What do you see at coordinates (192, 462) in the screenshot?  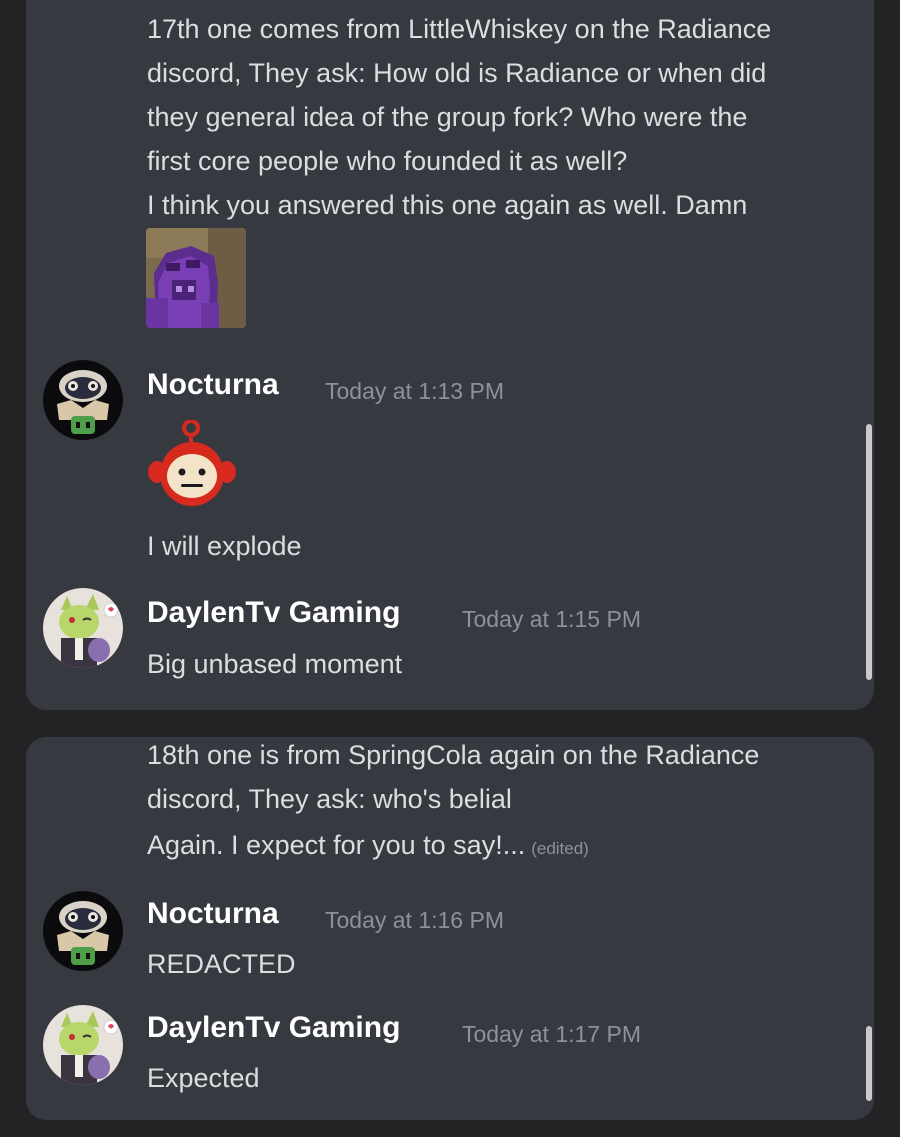 I see `red-teletubby-face-emoji-icon` at bounding box center [192, 462].